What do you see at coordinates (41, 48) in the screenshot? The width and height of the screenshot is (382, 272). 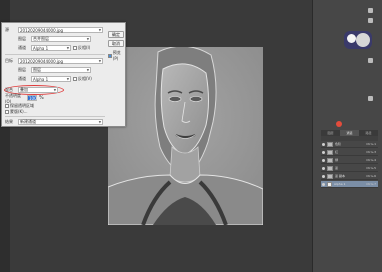 I see `channel1-value: Alpha 1` at bounding box center [41, 48].